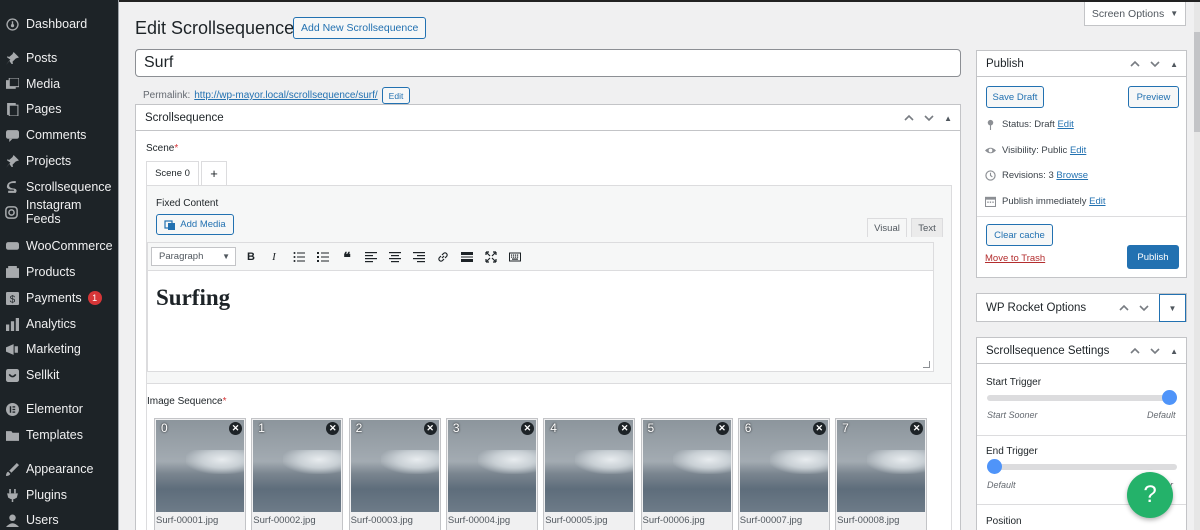  Describe the element at coordinates (1197, 82) in the screenshot. I see `scrollbar-thumb` at that location.